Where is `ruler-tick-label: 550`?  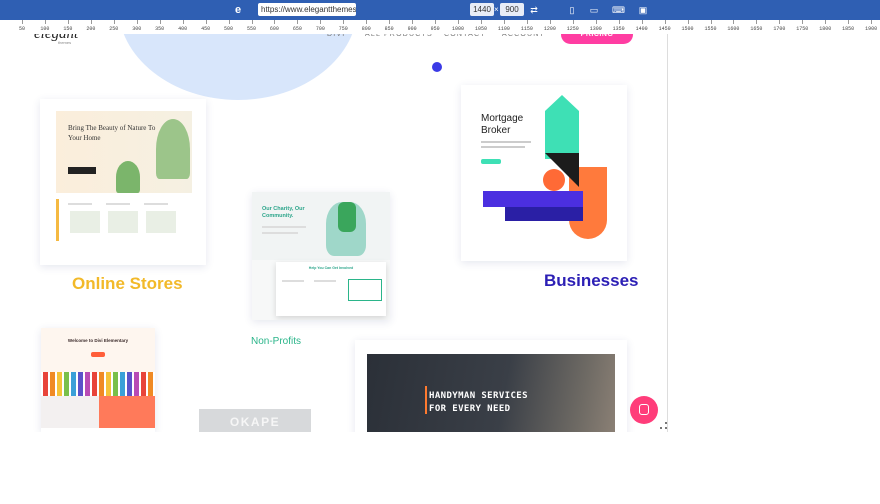 ruler-tick-label: 550 is located at coordinates (251, 29).